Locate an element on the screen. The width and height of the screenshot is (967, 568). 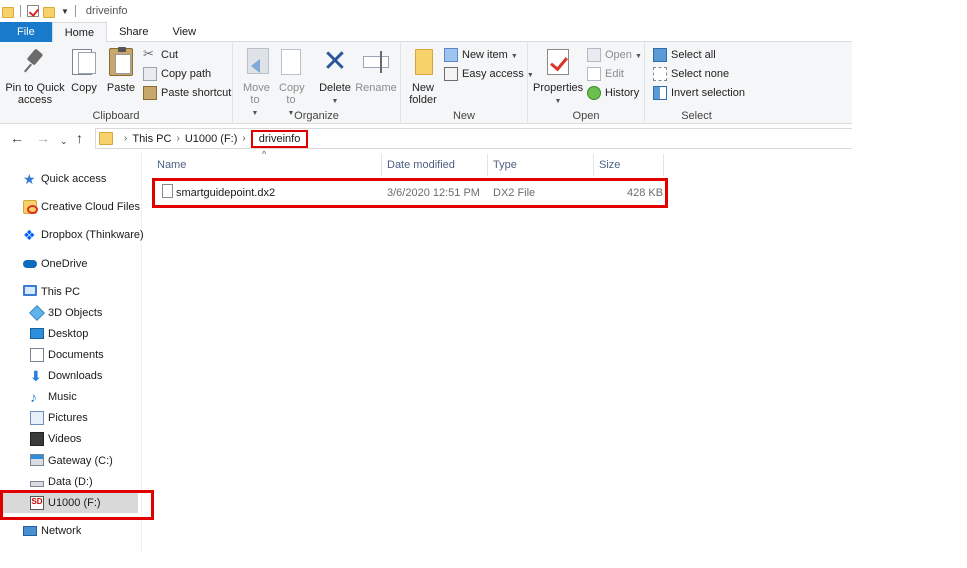
properties-icon is located at coordinates (558, 62).